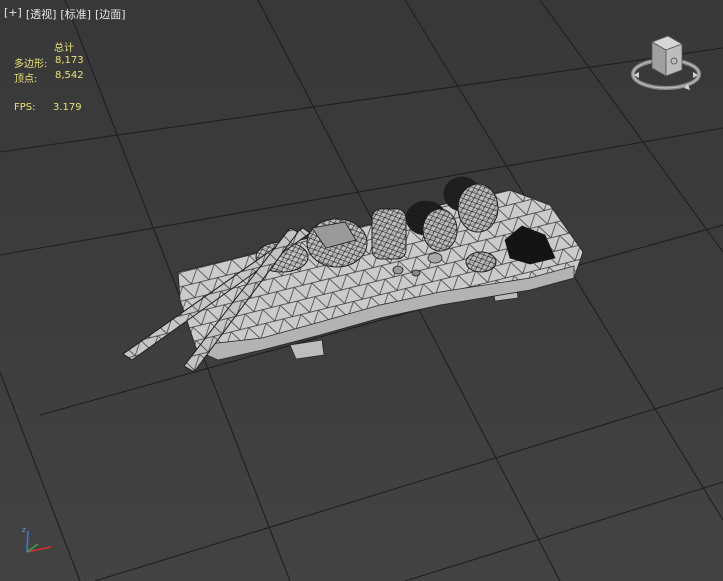 This screenshot has height=581, width=723. Describe the element at coordinates (69, 60) in the screenshot. I see `stats-polygons-value: 8,173` at that location.